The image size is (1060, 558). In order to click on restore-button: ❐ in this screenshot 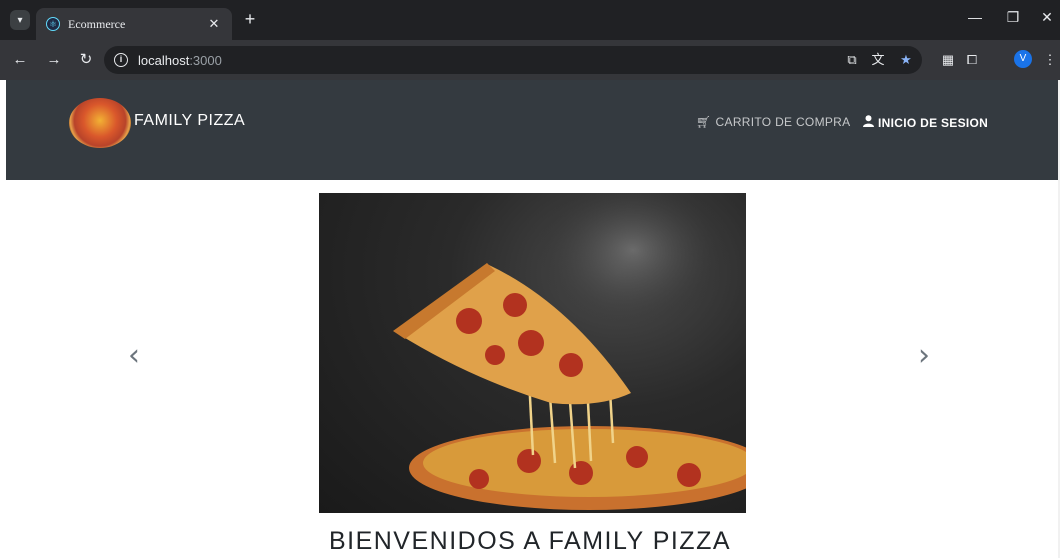, I will do `click(1013, 17)`.